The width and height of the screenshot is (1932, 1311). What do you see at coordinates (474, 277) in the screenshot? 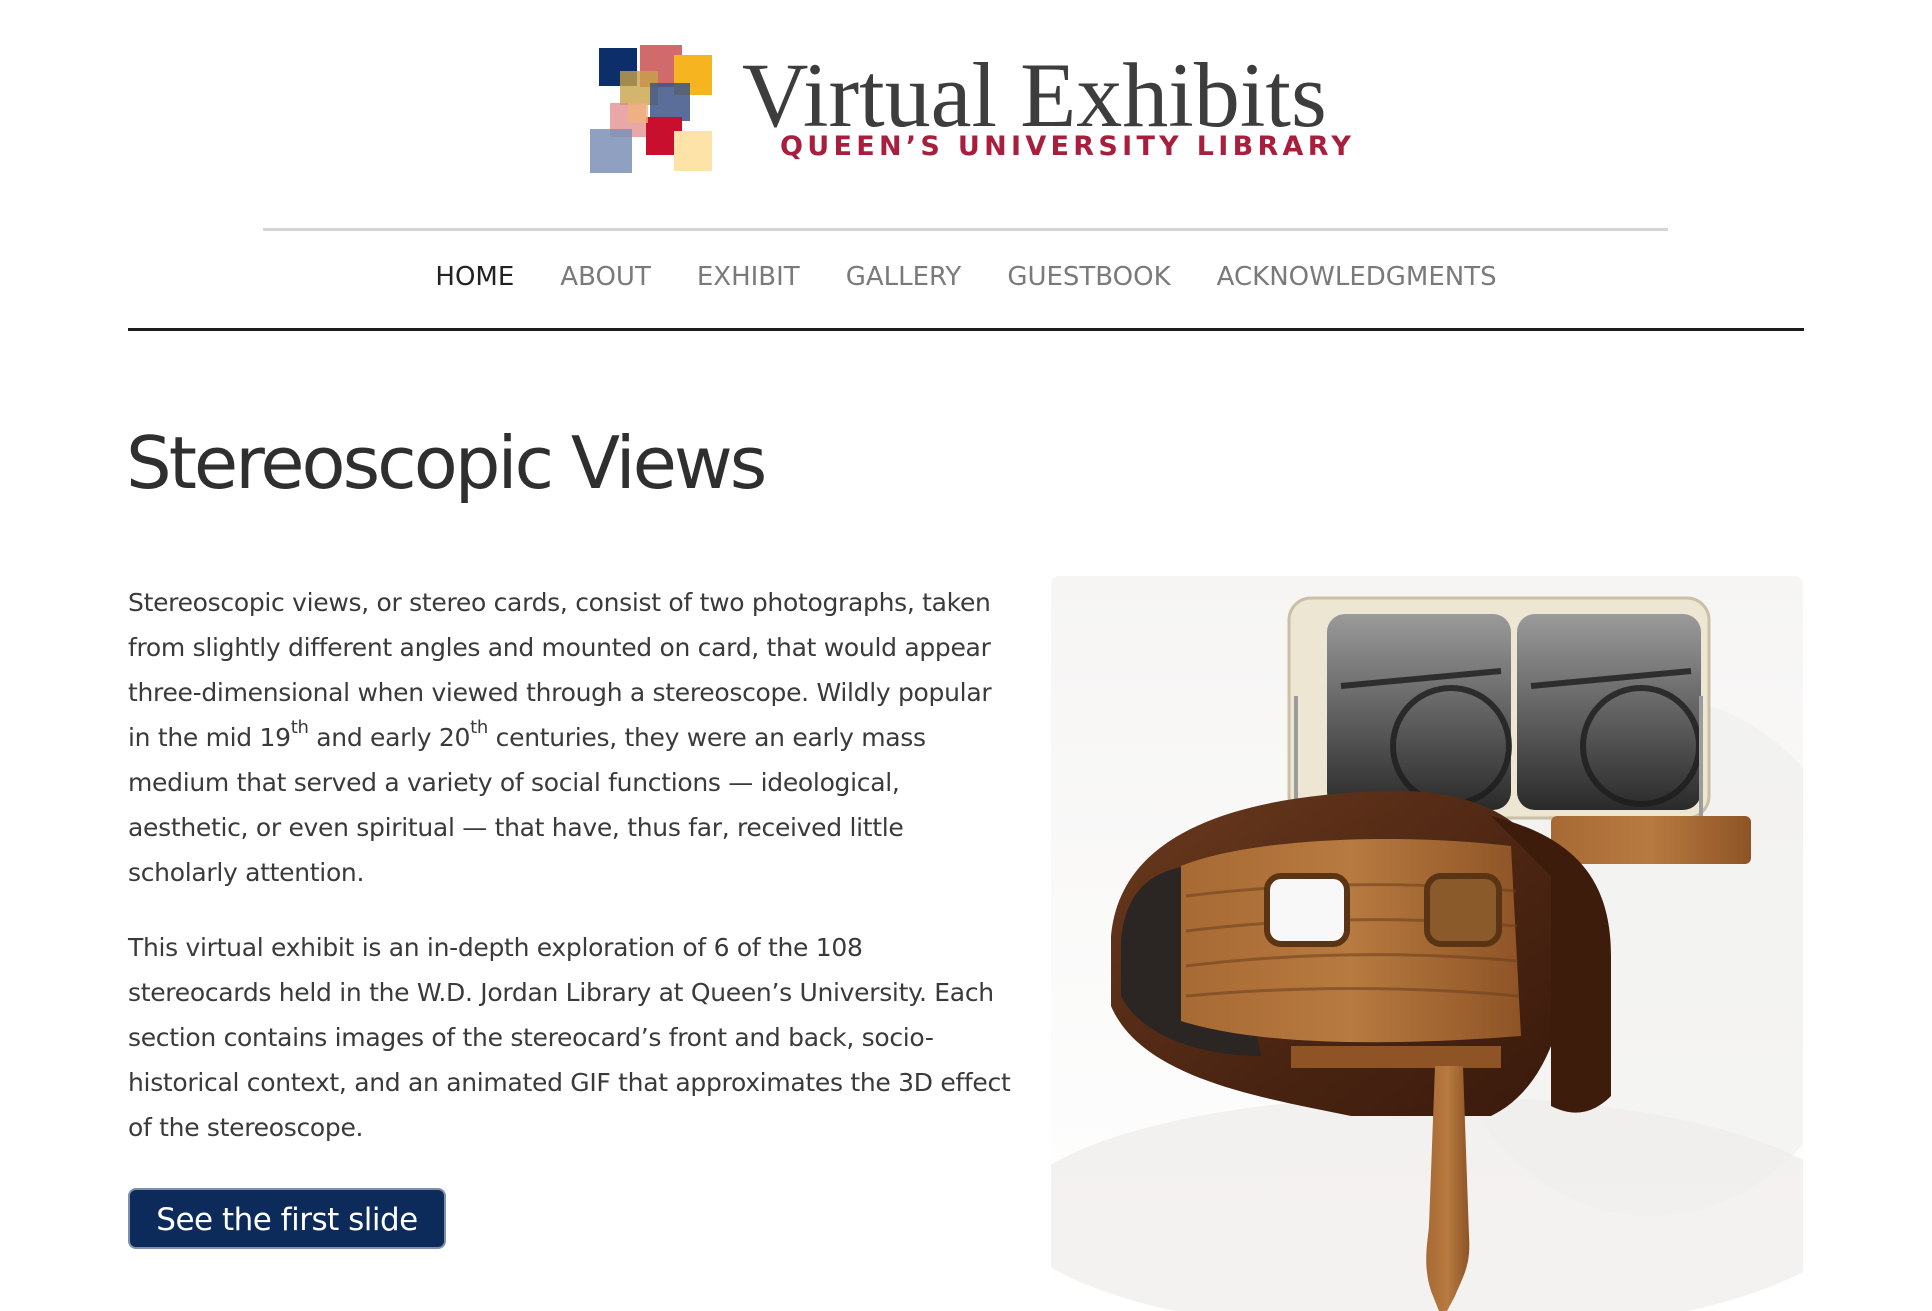
I see `nav-item-home: HOME` at bounding box center [474, 277].